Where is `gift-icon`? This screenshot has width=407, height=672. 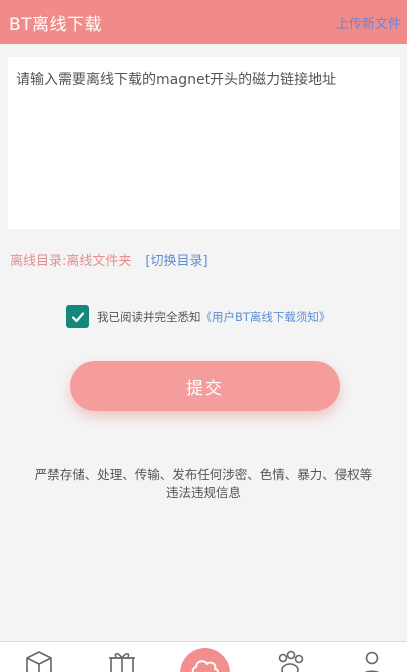 gift-icon is located at coordinates (122, 662).